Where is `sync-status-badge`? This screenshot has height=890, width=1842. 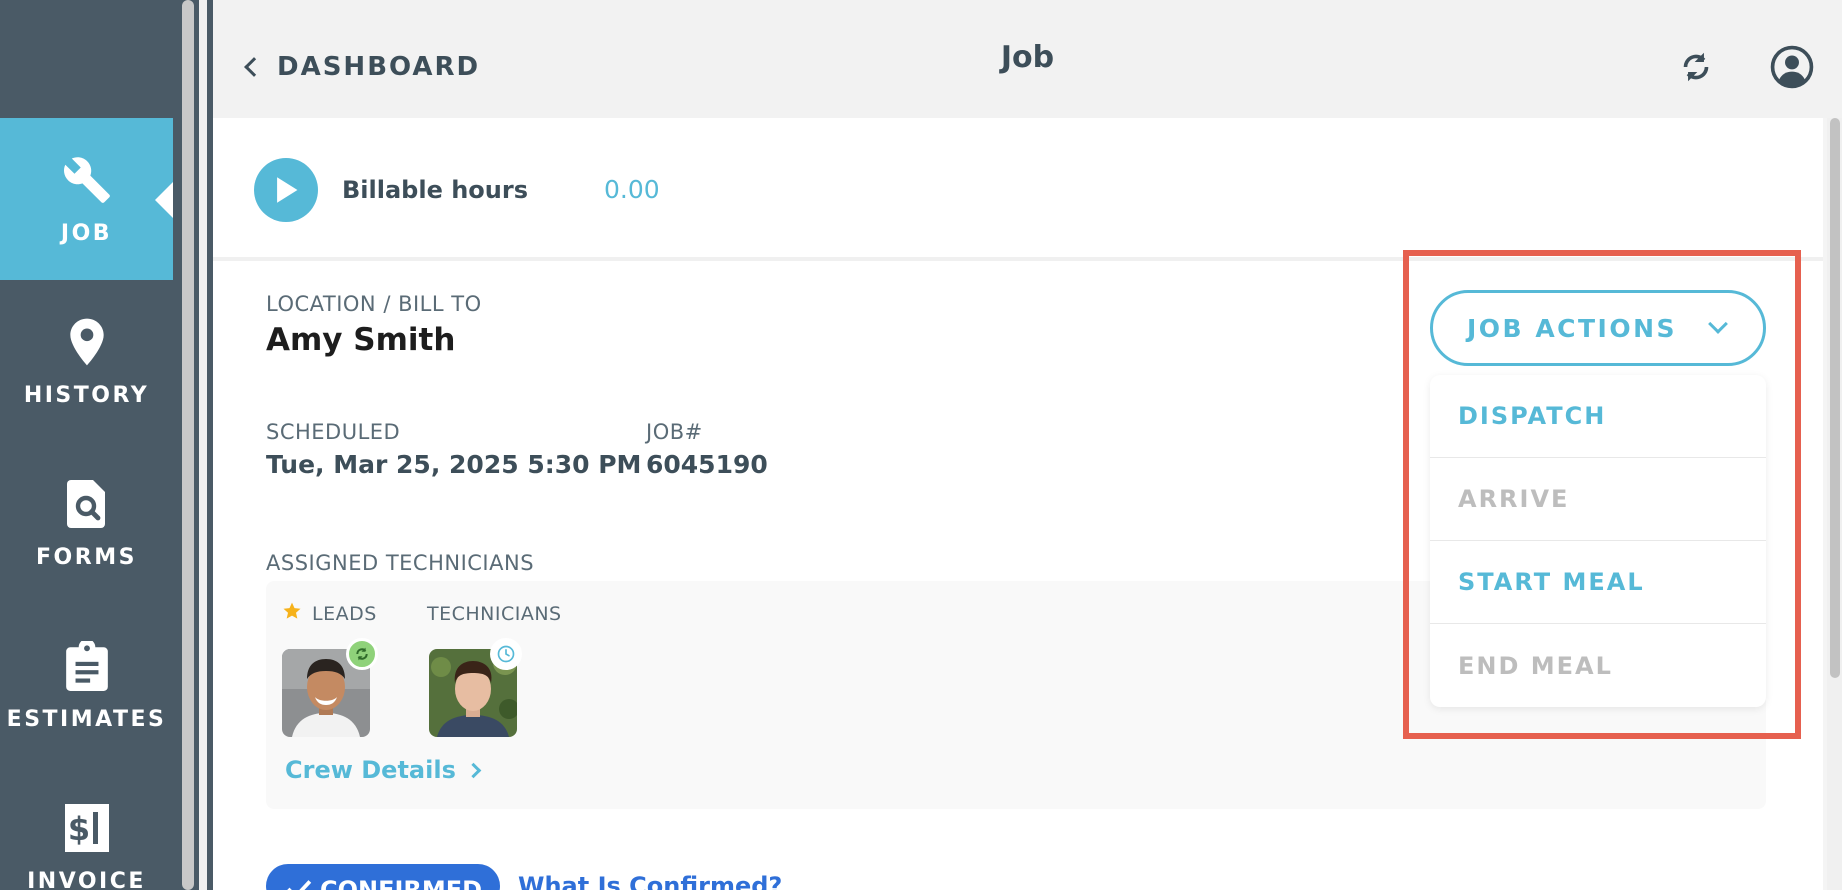 sync-status-badge is located at coordinates (362, 654).